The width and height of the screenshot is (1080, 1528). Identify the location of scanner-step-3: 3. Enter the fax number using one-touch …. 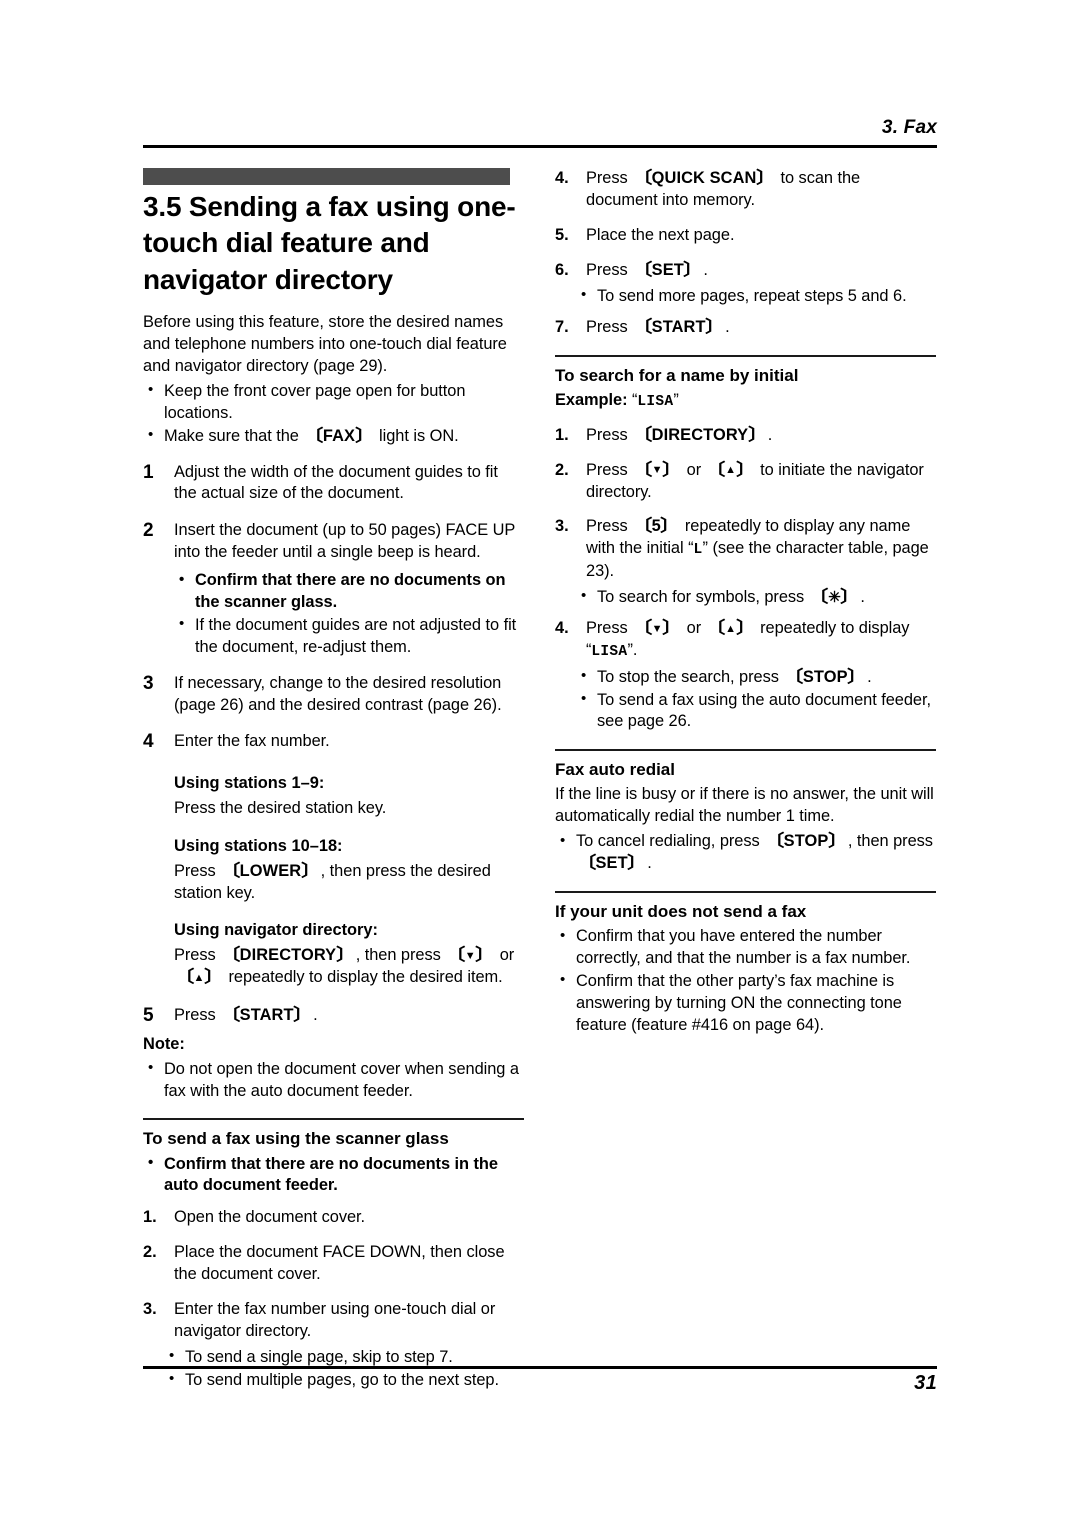
(333, 1321).